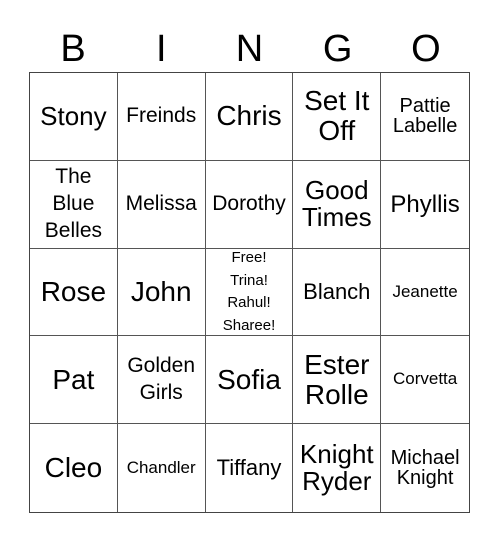 The image size is (500, 544). What do you see at coordinates (161, 117) in the screenshot?
I see `bingo-cell: Freinds` at bounding box center [161, 117].